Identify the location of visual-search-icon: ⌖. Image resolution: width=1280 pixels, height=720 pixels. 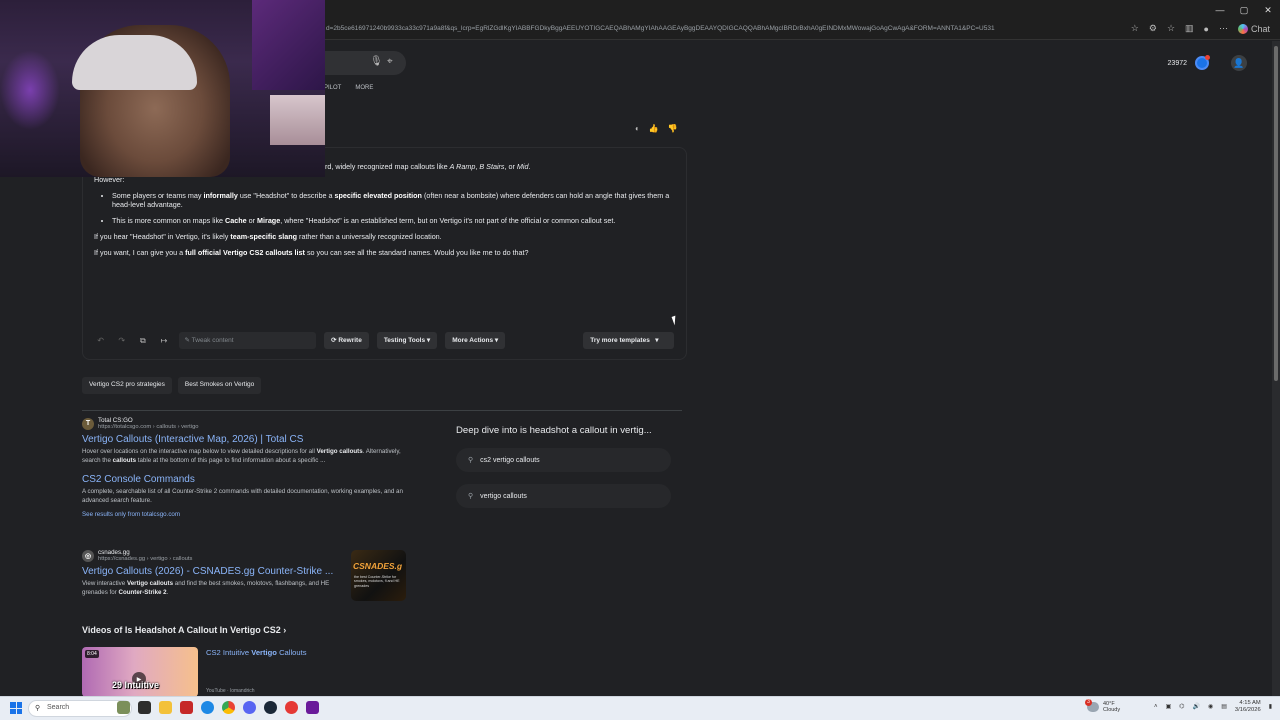
(390, 61).